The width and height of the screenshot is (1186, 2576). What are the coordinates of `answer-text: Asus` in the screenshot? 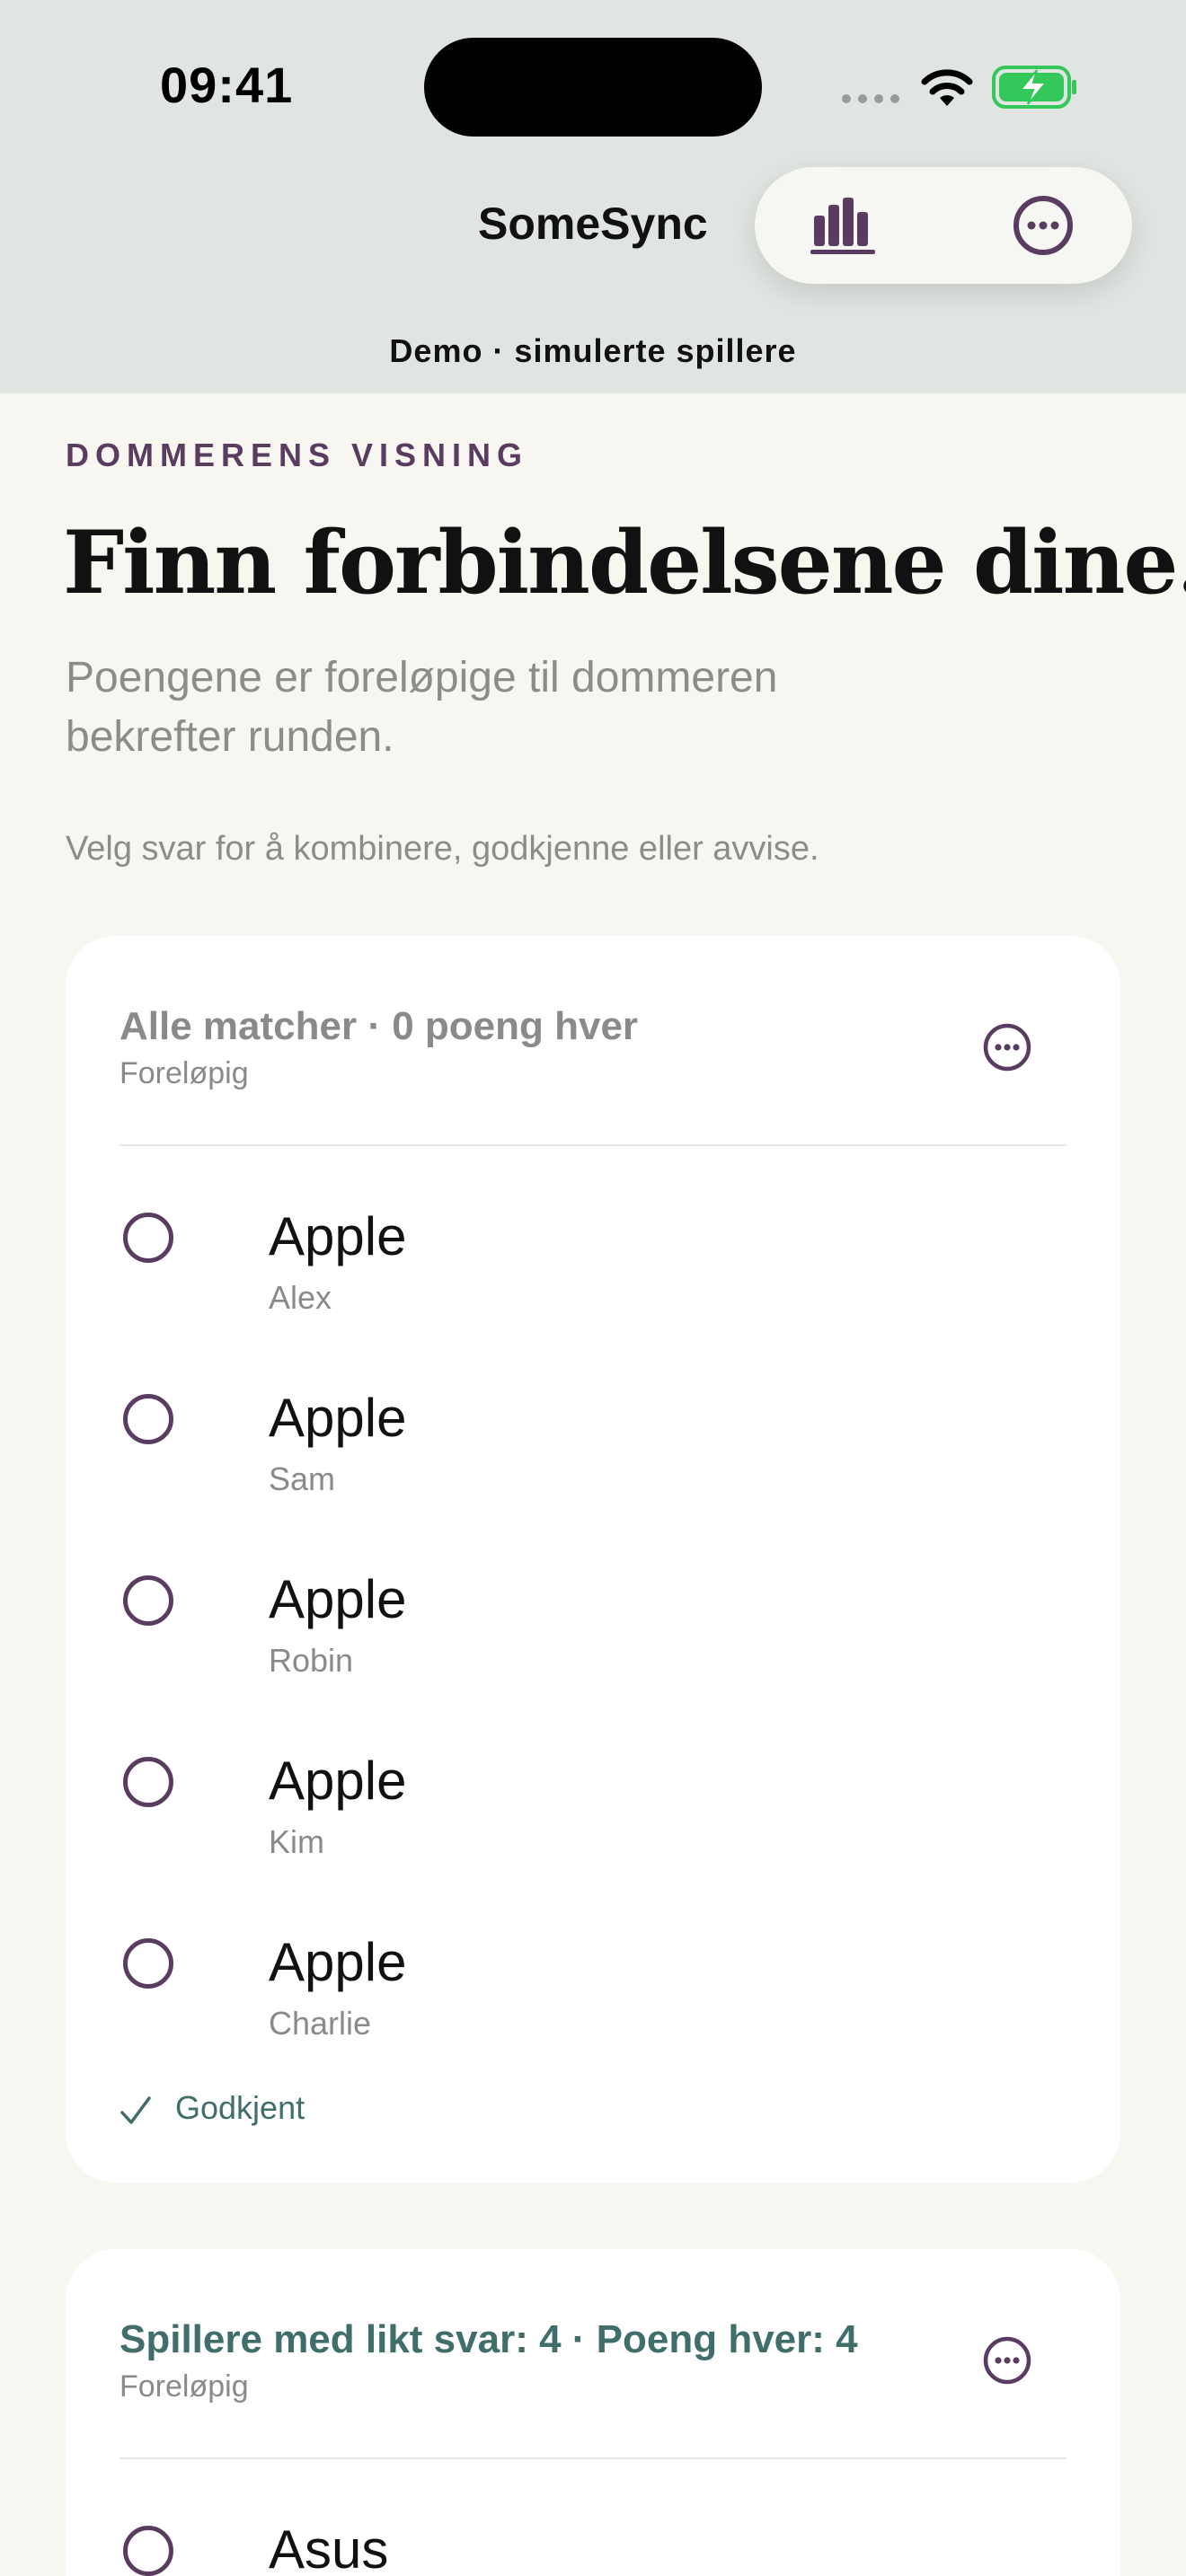 It's located at (329, 2547).